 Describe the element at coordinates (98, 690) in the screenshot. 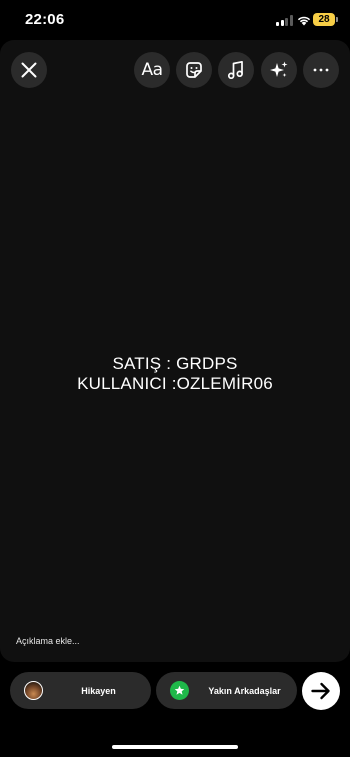

I see `your-story-label: Hikayen` at that location.